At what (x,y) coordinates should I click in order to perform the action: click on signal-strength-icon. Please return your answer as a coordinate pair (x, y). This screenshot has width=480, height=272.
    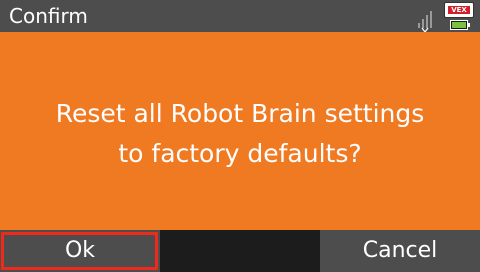
    Looking at the image, I should click on (425, 21).